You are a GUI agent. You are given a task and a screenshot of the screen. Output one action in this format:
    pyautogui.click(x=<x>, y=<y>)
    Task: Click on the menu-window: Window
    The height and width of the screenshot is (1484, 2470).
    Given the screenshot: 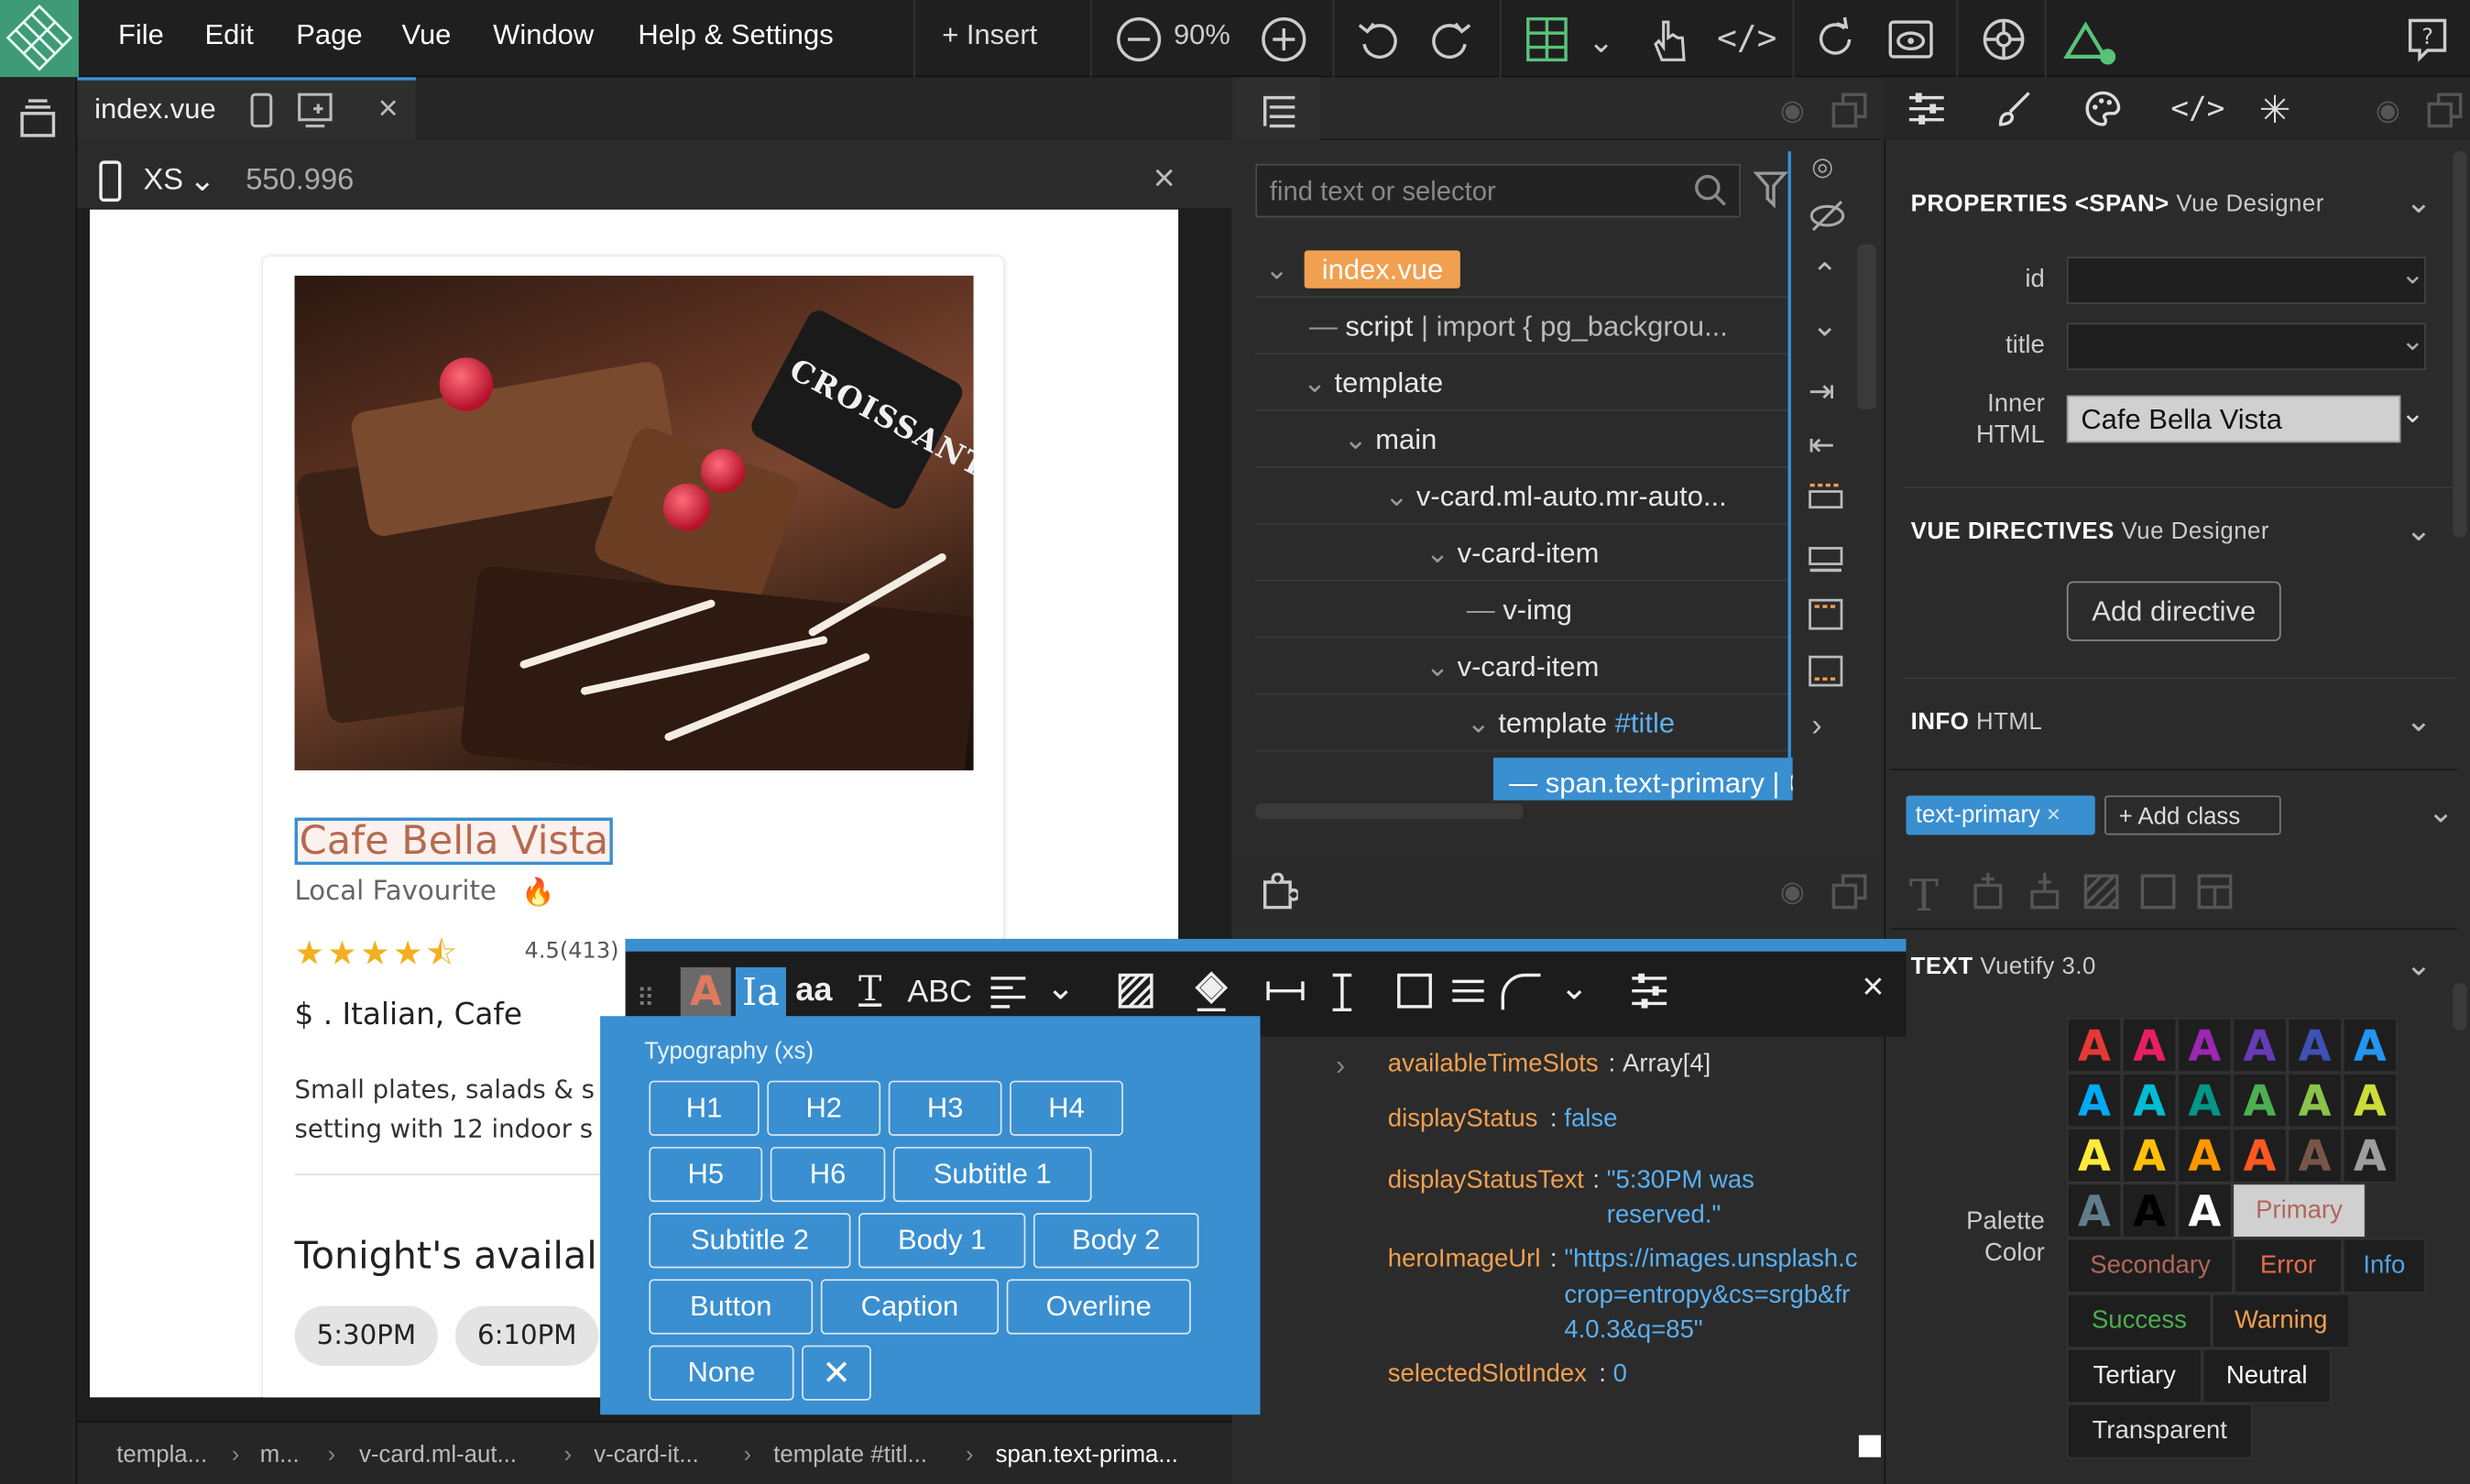 What is the action you would take?
    pyautogui.click(x=543, y=36)
    